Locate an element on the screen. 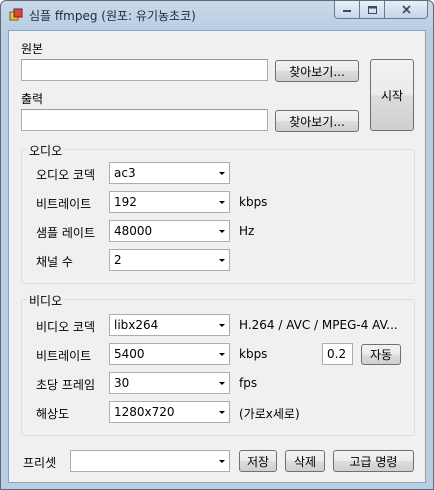 The width and height of the screenshot is (434, 490). close-button is located at coordinates (406, 10).